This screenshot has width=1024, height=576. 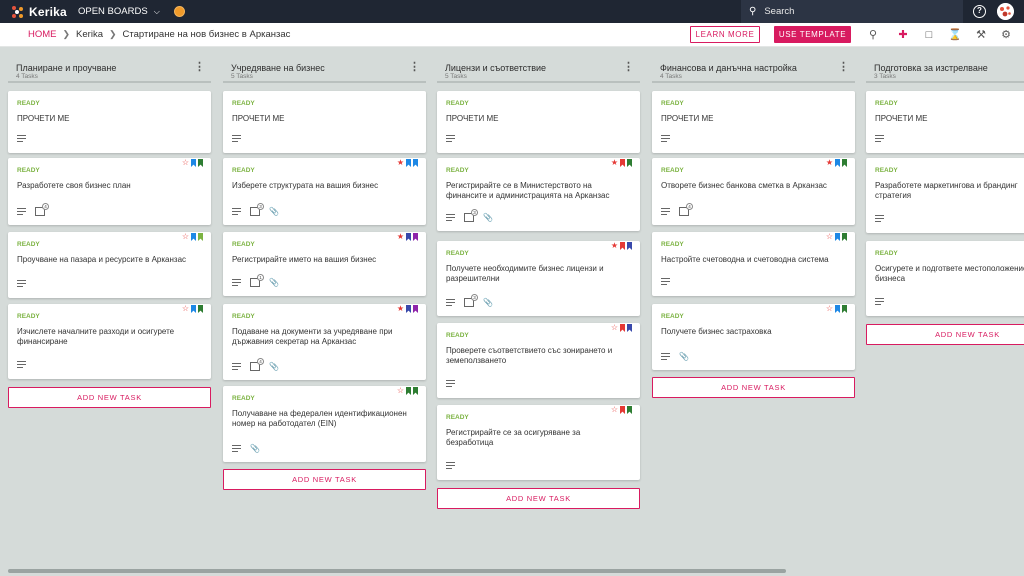 I want to click on logo-icon, so click(x=18, y=11).